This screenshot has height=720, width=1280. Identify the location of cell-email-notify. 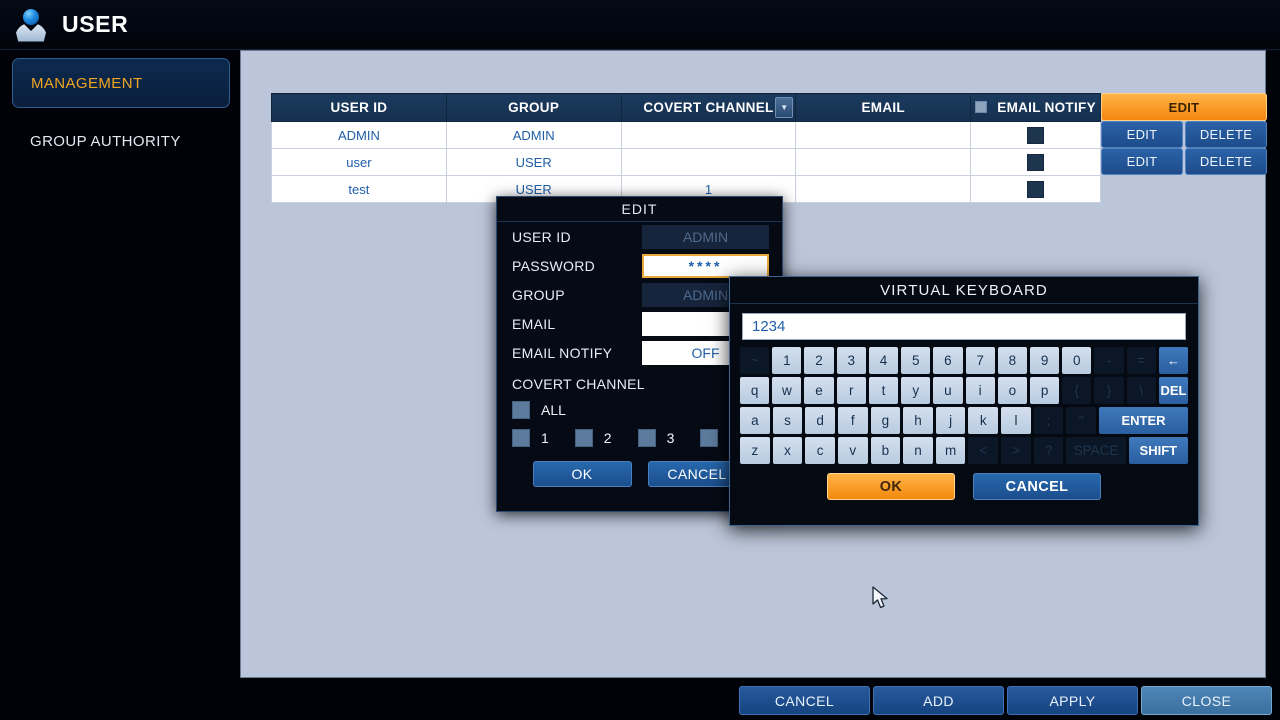
(1035, 189).